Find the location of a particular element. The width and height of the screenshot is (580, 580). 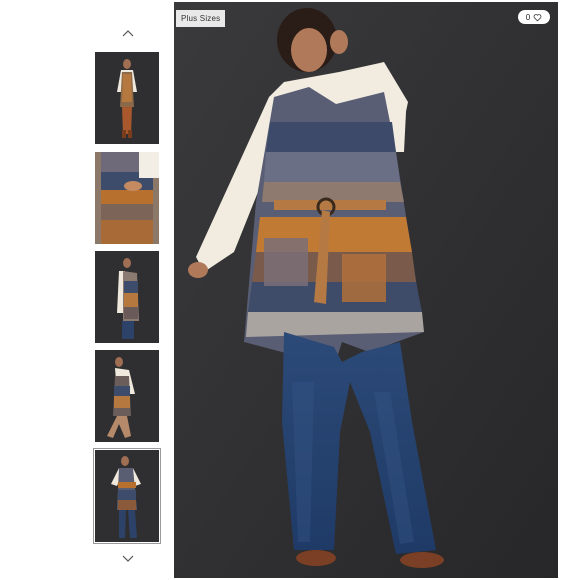

thumbnail-scroll-up-button is located at coordinates (128, 33).